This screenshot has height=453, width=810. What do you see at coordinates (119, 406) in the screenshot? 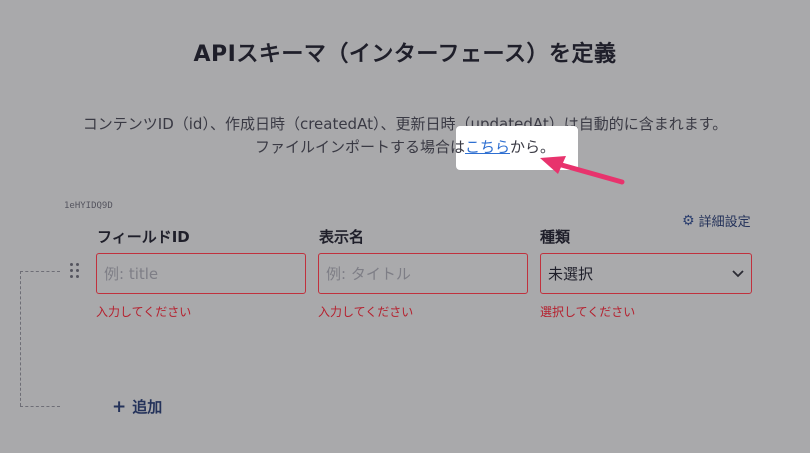
I see `plus-icon: +` at bounding box center [119, 406].